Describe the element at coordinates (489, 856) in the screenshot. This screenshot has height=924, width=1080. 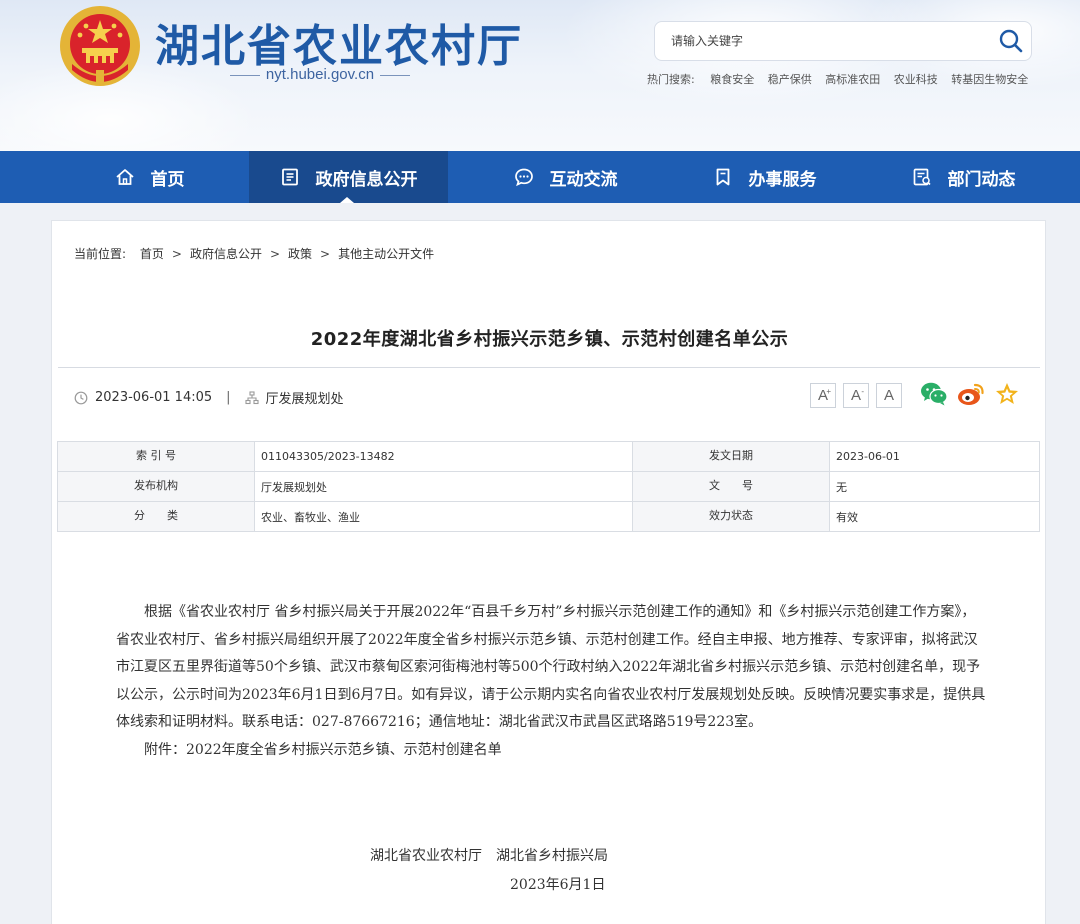
I see `signature-organizations: 湖北省农业农村厅 湖北省乡村振兴局` at that location.